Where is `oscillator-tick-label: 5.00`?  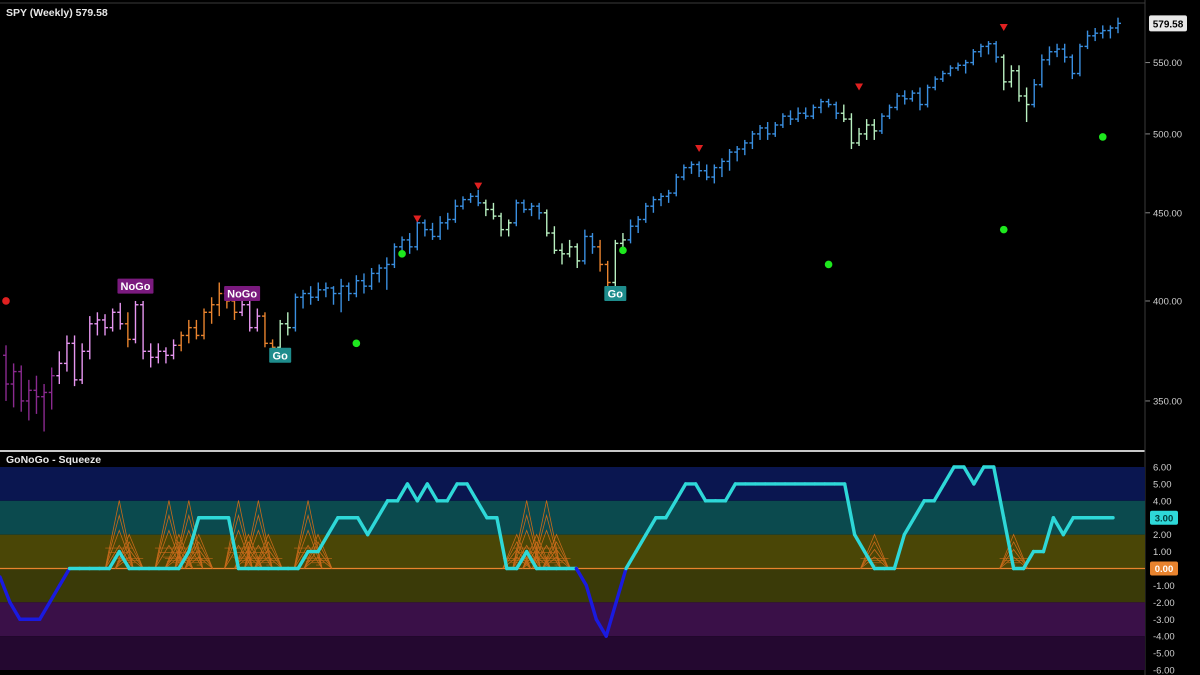 oscillator-tick-label: 5.00 is located at coordinates (1162, 484).